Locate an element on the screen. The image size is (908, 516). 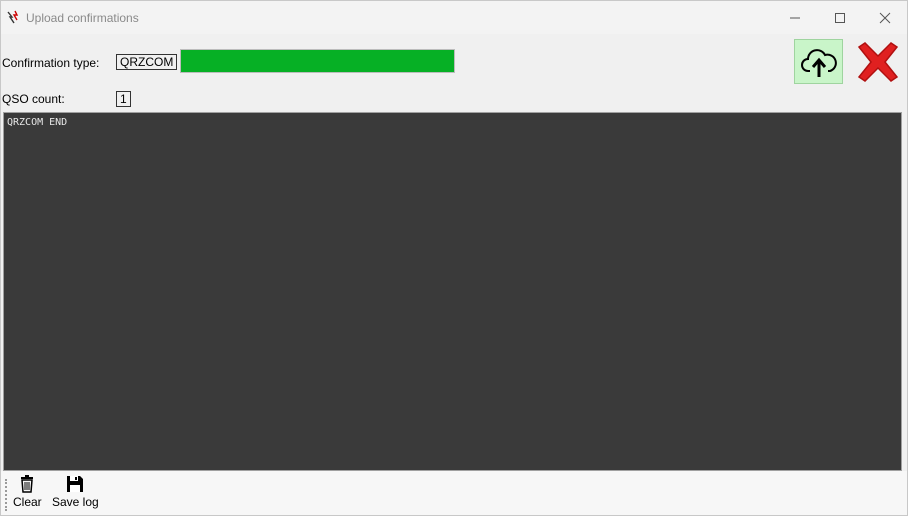
upload-progress-bar is located at coordinates (317, 61).